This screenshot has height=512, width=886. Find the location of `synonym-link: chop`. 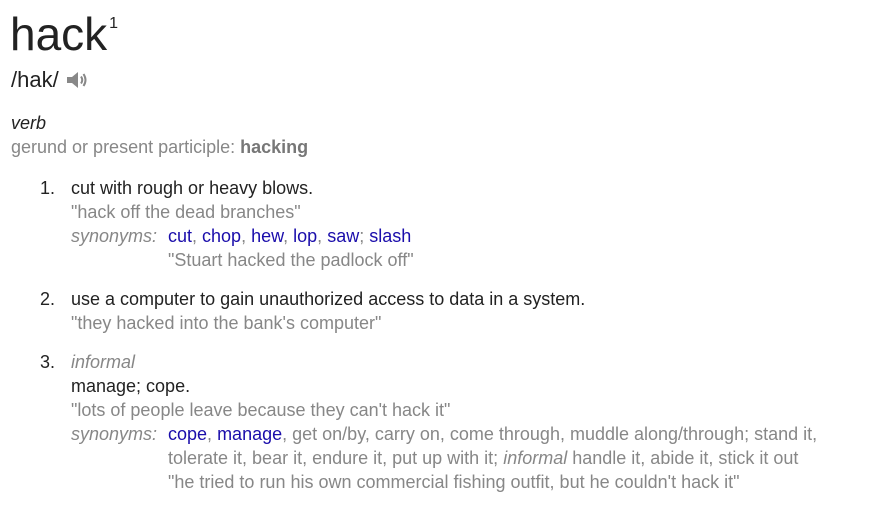

synonym-link: chop is located at coordinates (221, 236).